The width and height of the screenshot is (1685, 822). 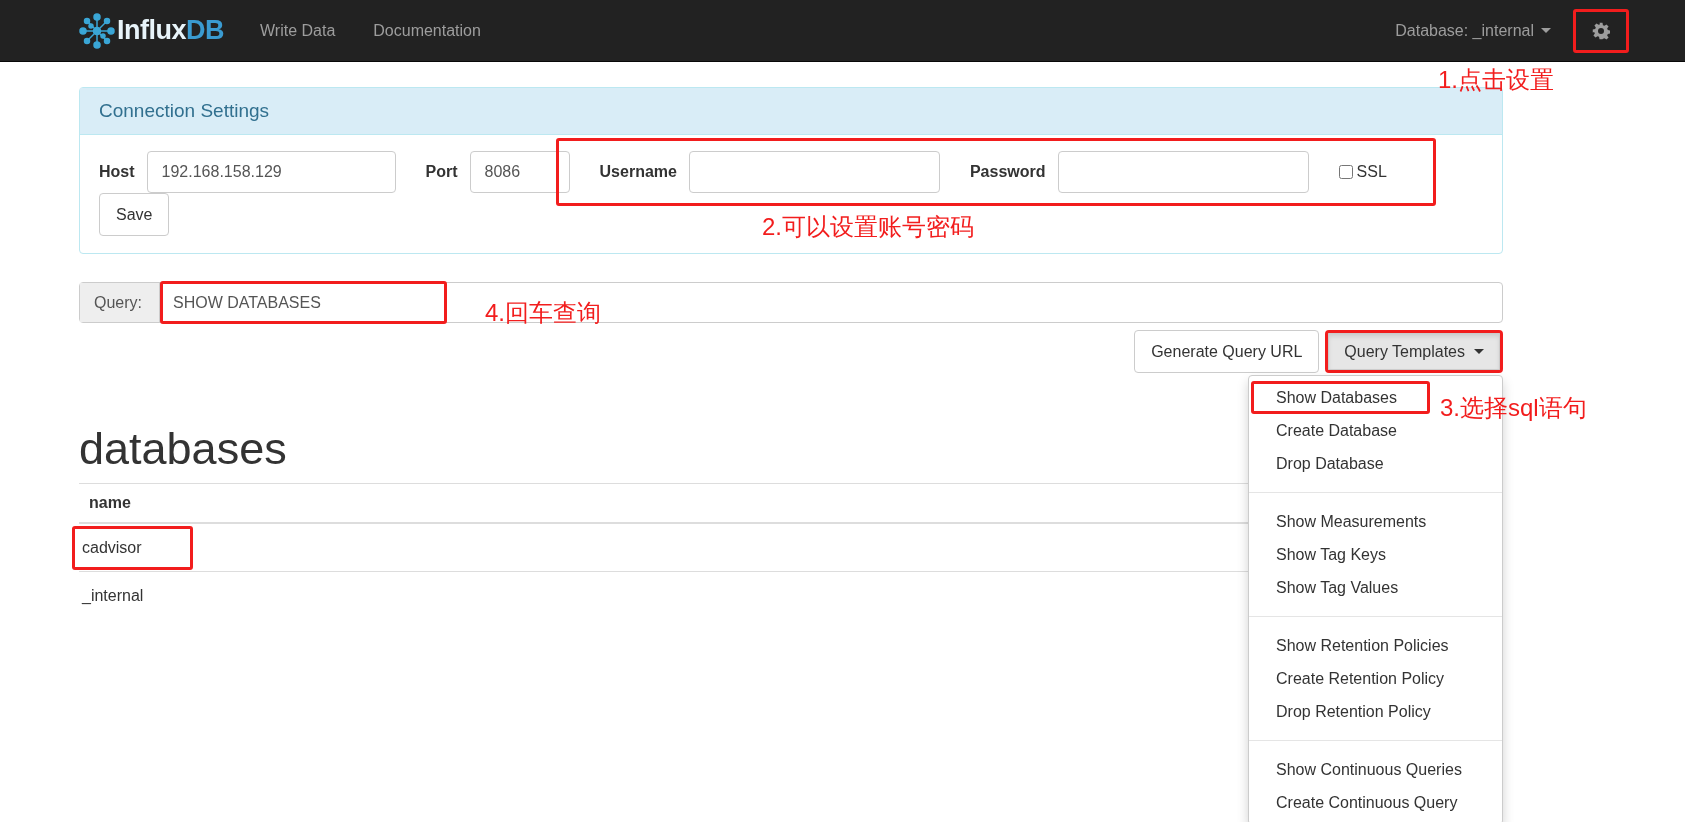 What do you see at coordinates (1367, 802) in the screenshot?
I see `menu-item: Create Continuous Query` at bounding box center [1367, 802].